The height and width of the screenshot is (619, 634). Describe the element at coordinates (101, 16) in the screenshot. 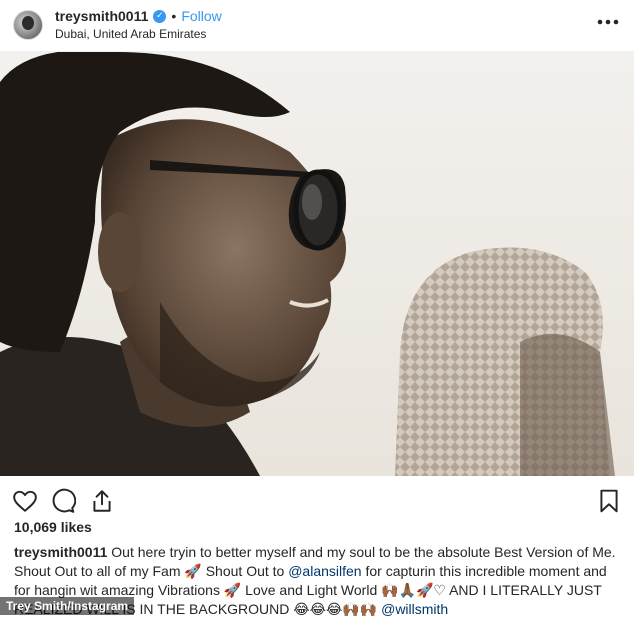

I see `username-link: treysmith0011` at that location.